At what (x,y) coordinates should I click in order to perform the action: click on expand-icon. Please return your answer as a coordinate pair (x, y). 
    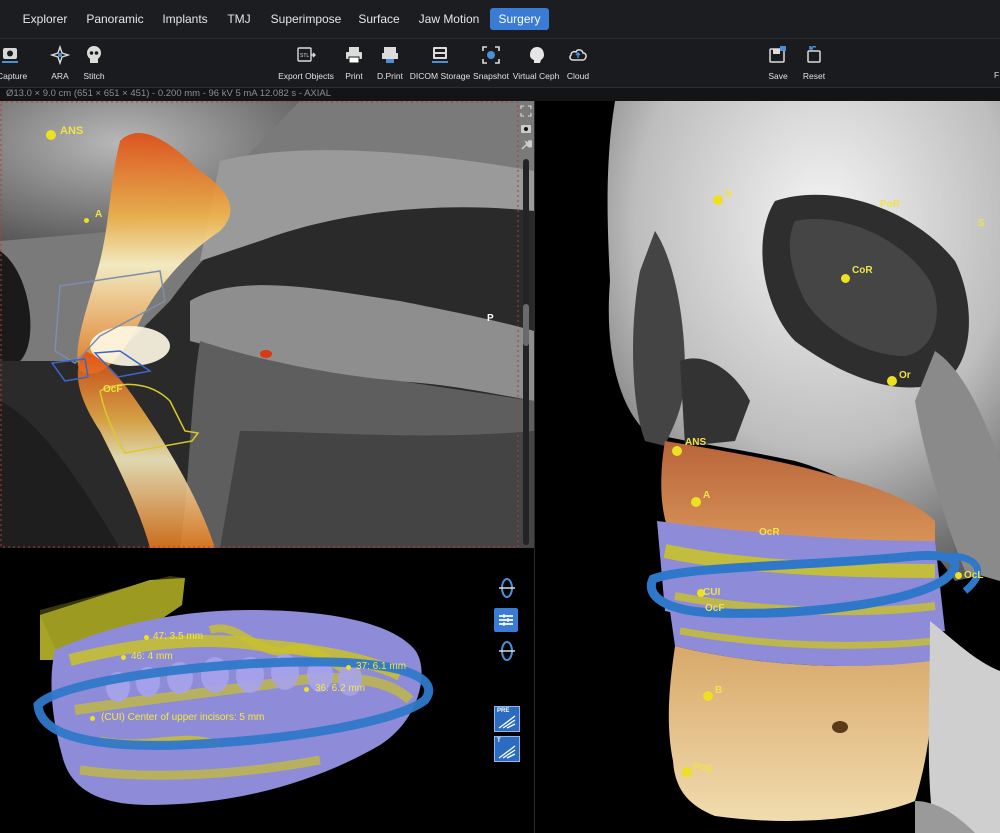
    Looking at the image, I should click on (526, 111).